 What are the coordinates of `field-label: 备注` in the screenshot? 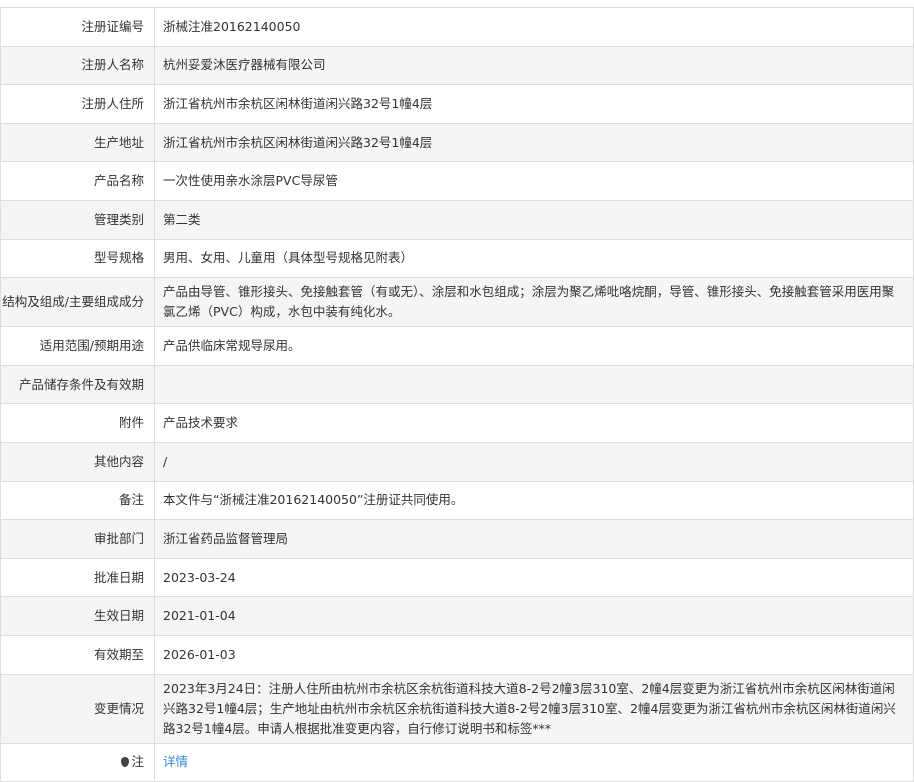 It's located at (77, 500).